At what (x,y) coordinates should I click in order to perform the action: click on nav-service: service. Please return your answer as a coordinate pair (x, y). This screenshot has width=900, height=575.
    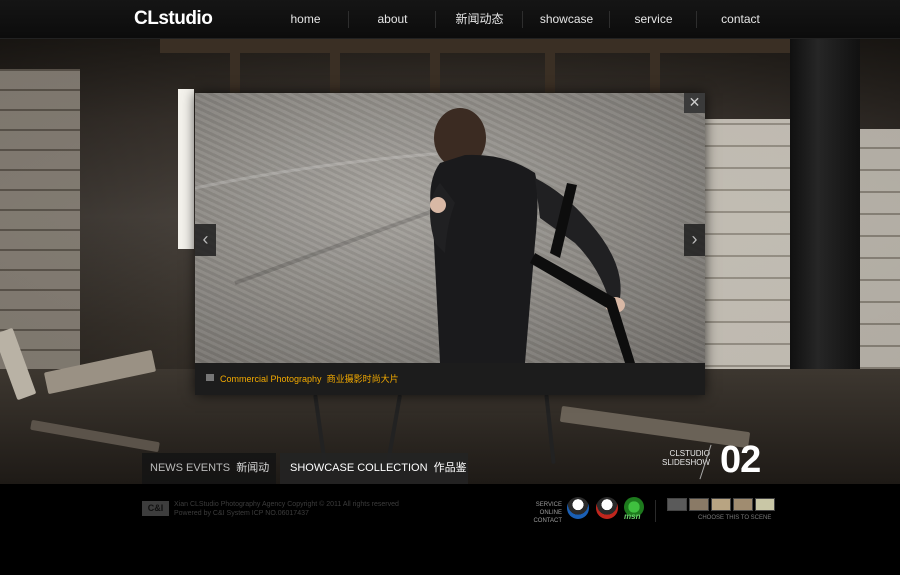
    Looking at the image, I should click on (653, 19).